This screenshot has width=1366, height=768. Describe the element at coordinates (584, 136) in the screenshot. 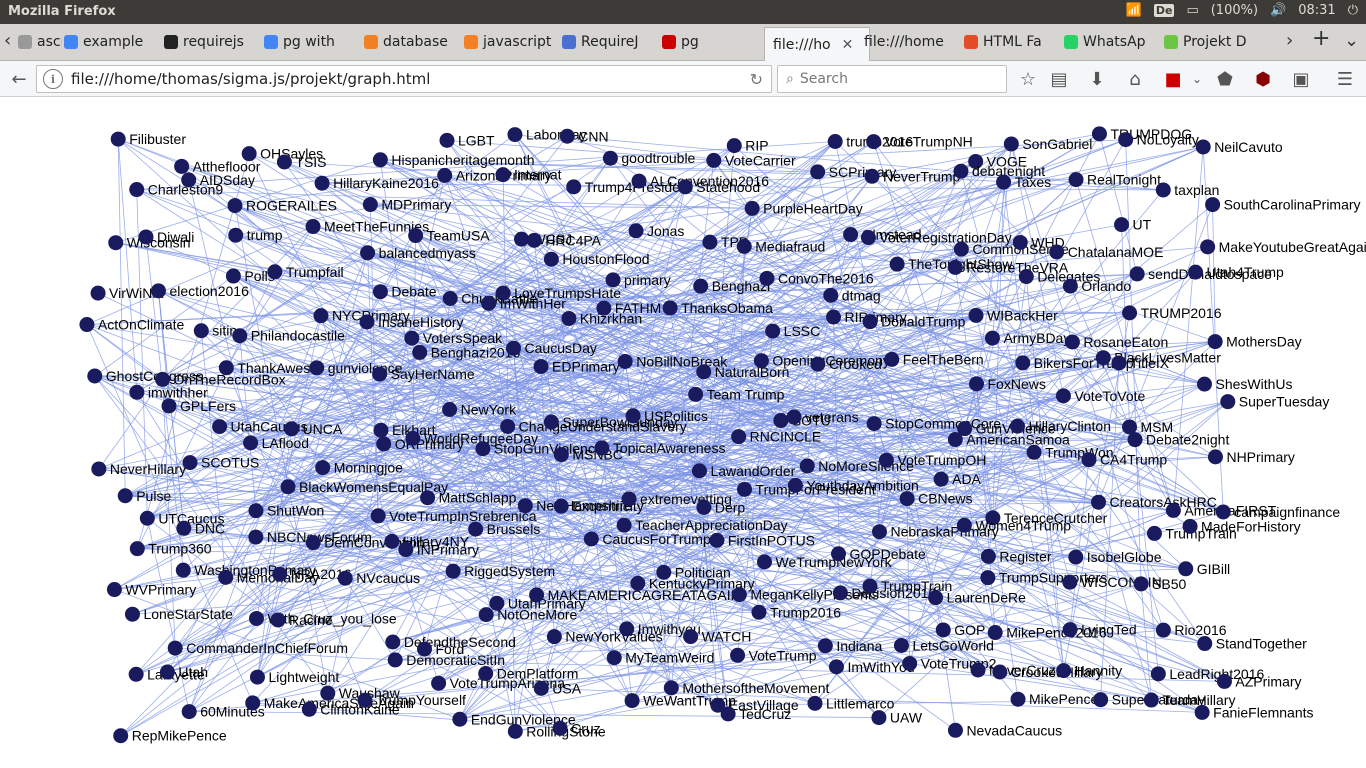

I see `graph-node: CNN` at that location.